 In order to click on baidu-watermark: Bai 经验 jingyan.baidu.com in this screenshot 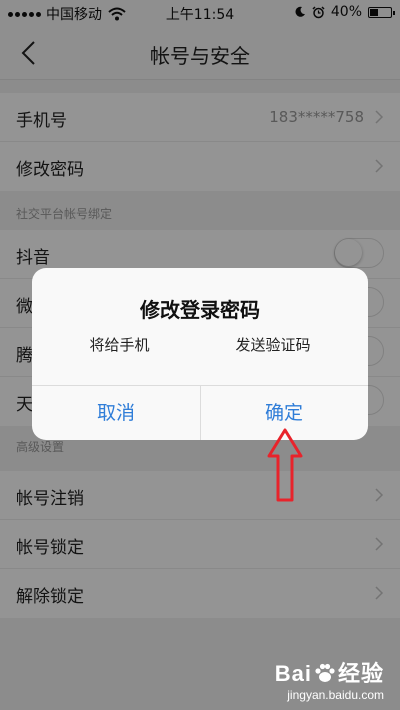, I will do `click(329, 679)`.